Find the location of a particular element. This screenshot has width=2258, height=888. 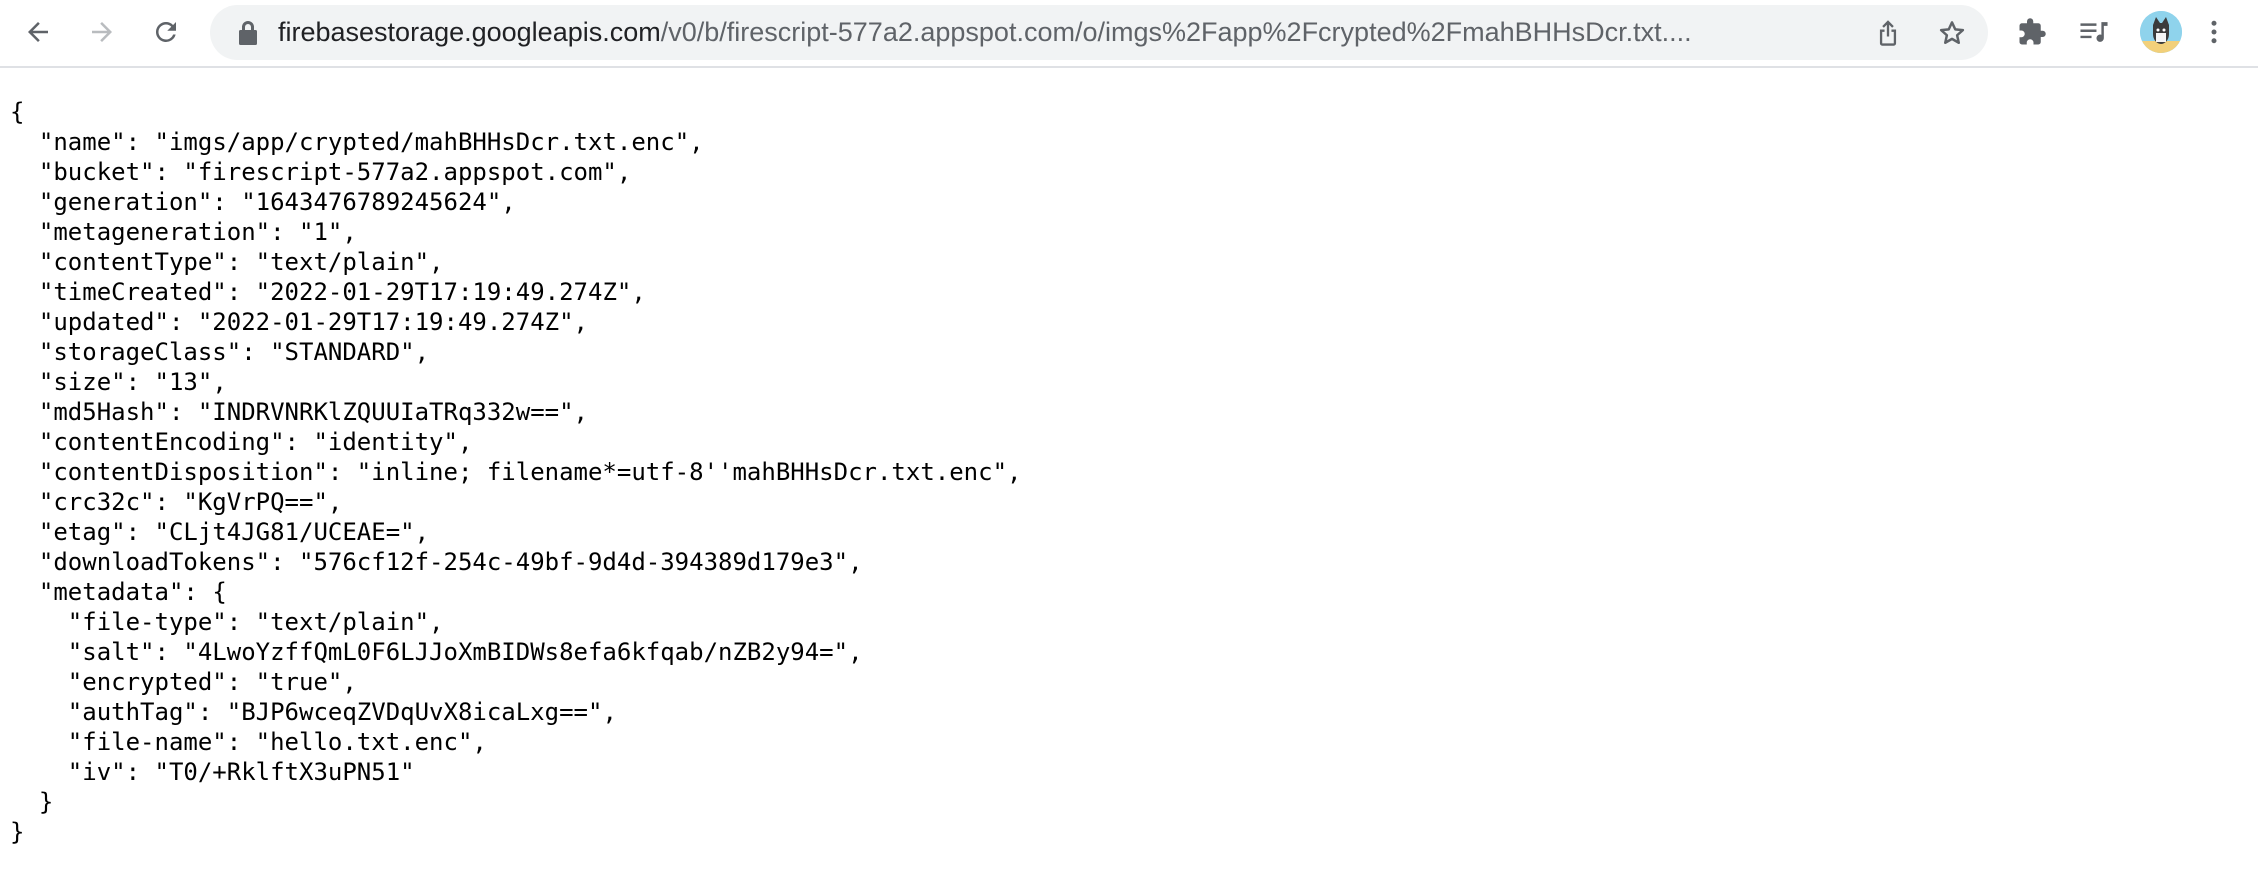

json-value: "true" is located at coordinates (299, 682).